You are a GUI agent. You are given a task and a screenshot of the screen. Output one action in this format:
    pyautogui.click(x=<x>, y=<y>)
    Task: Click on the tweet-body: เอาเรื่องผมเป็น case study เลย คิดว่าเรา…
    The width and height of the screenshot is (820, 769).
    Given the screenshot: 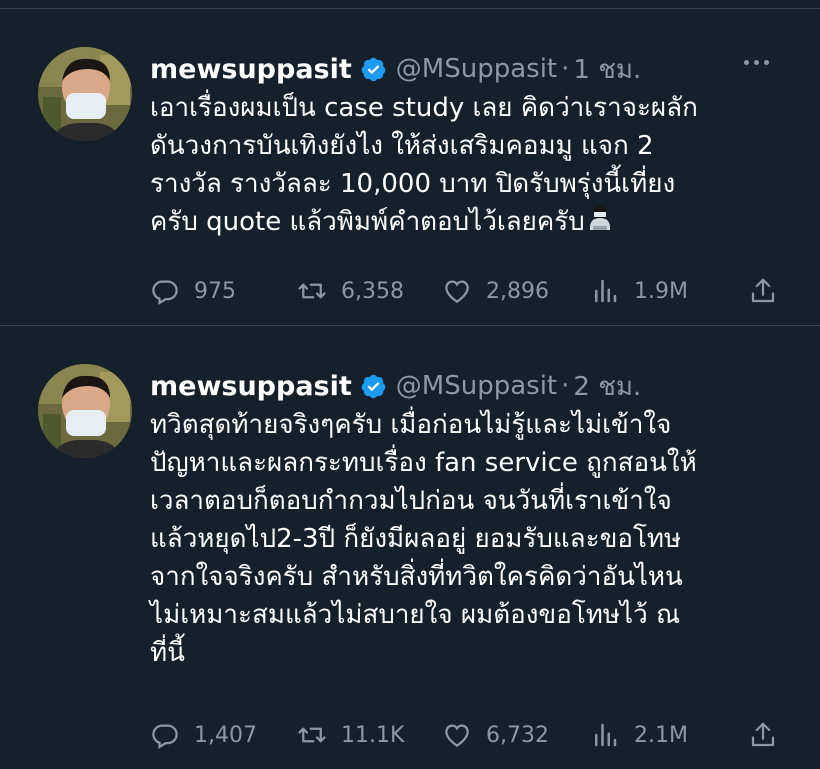 What is the action you would take?
    pyautogui.click(x=424, y=165)
    